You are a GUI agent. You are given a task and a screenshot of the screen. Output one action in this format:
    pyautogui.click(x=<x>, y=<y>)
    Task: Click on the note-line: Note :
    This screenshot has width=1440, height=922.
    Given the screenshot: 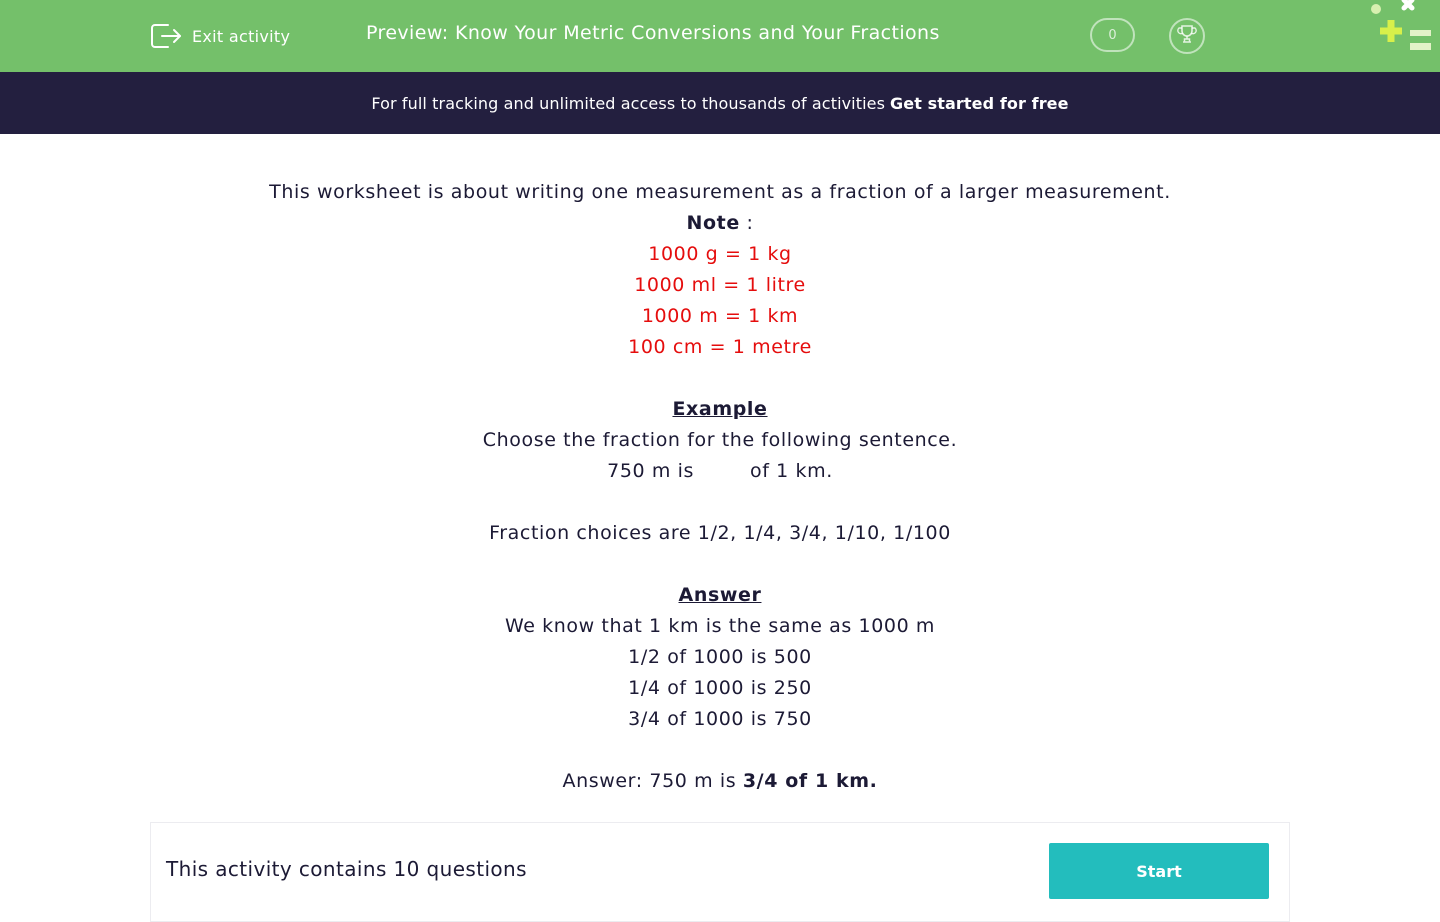 What is the action you would take?
    pyautogui.click(x=720, y=223)
    